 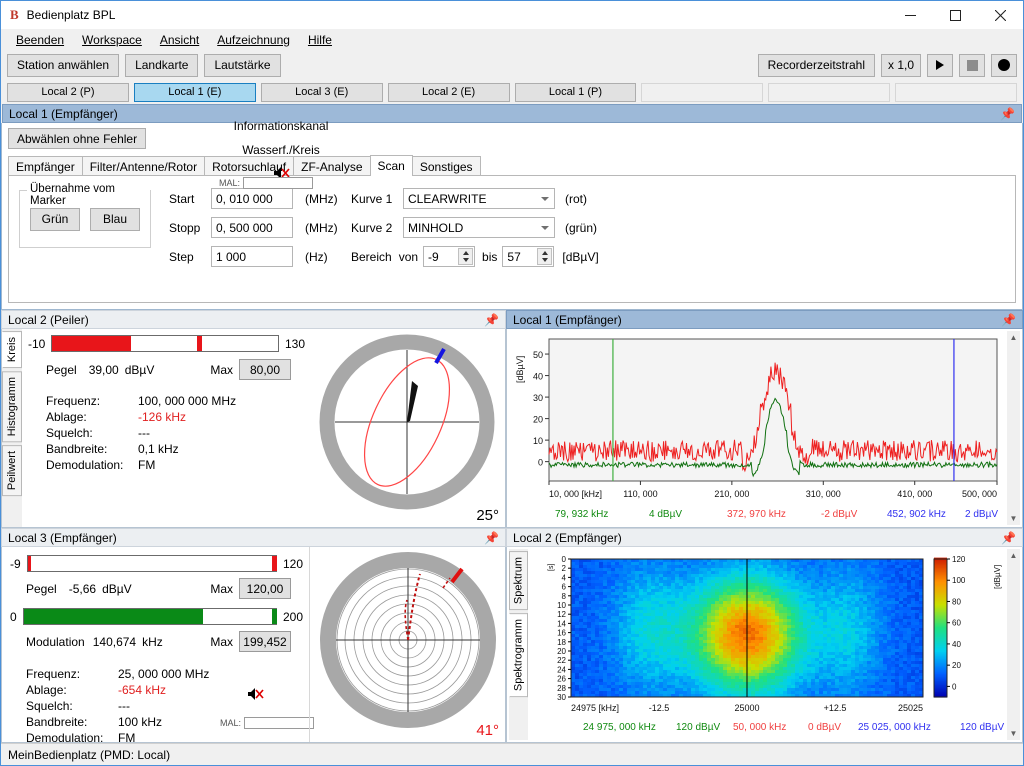 What do you see at coordinates (581, 227) in the screenshot?
I see `kurve2-color-note: (grün)` at bounding box center [581, 227].